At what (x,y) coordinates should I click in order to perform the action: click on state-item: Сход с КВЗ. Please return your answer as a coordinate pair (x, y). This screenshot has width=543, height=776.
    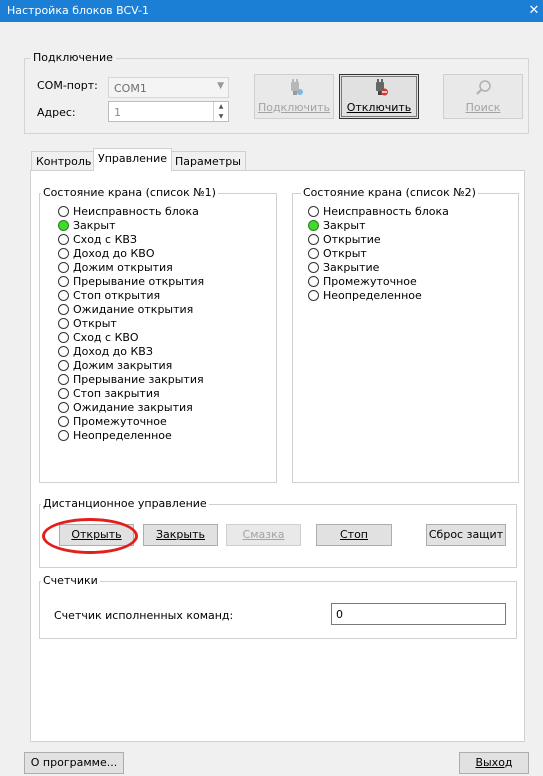
    Looking at the image, I should click on (130, 240).